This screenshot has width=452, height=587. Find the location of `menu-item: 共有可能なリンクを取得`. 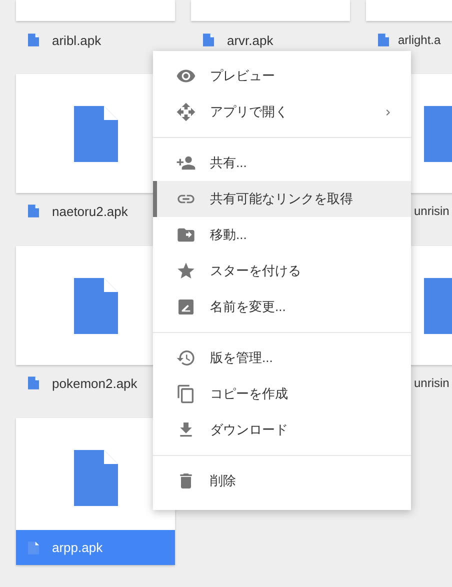

menu-item: 共有可能なリンクを取得 is located at coordinates (282, 199).